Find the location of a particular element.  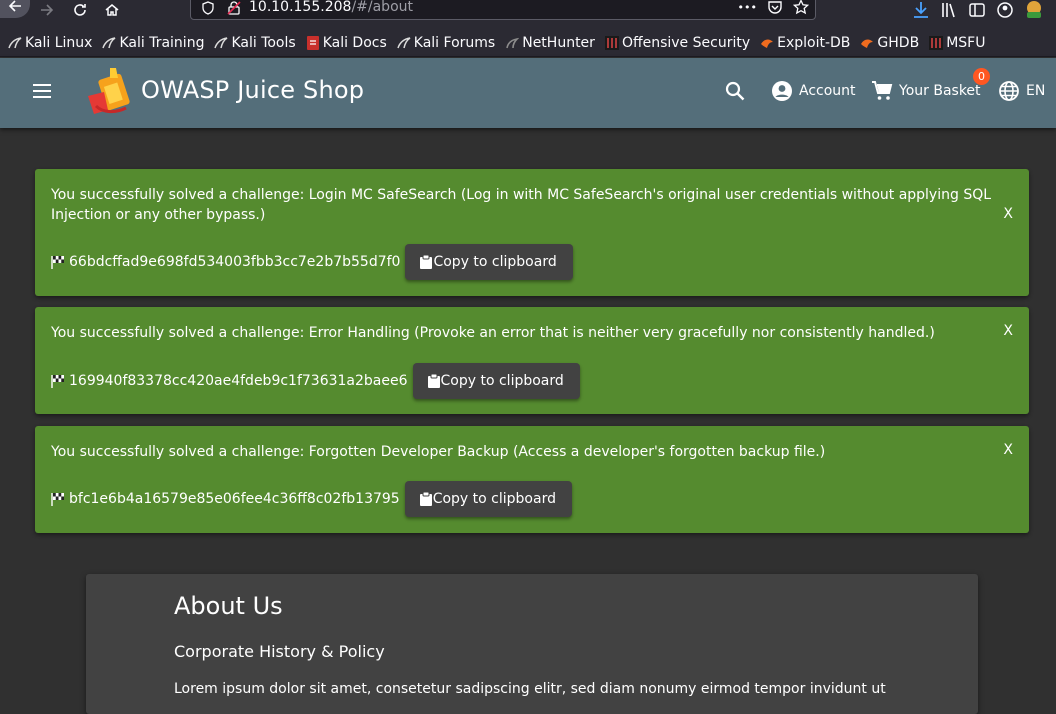

app-toolbar: OWASP Juice Shop Account Your Basket EN is located at coordinates (528, 93).